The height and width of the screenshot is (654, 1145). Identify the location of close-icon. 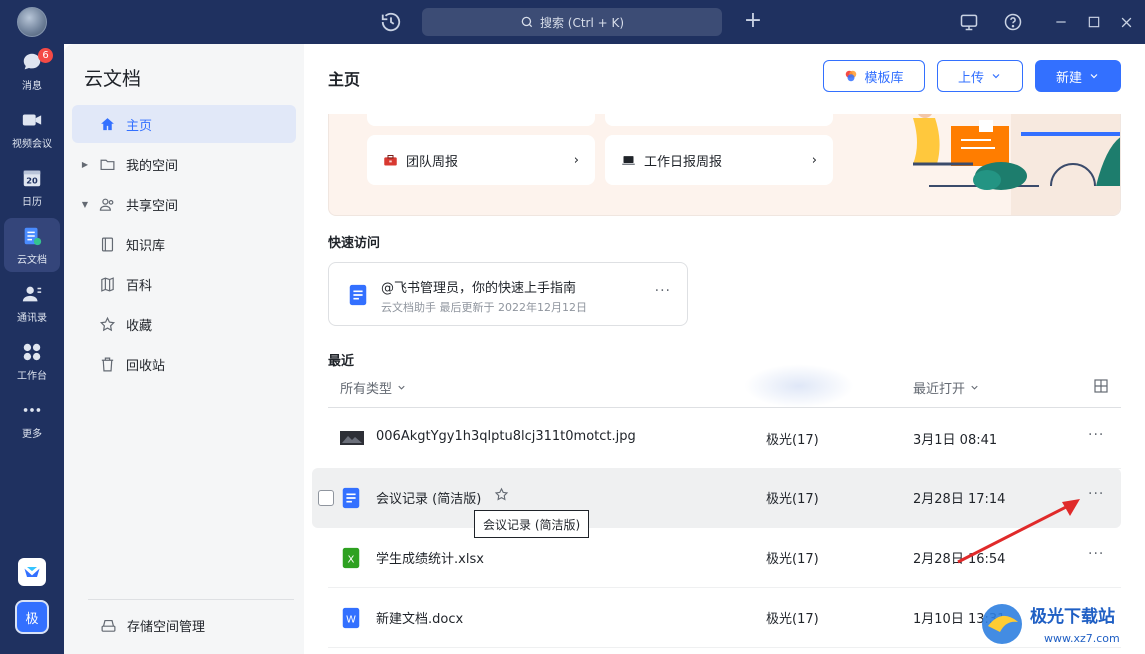
(1126, 22).